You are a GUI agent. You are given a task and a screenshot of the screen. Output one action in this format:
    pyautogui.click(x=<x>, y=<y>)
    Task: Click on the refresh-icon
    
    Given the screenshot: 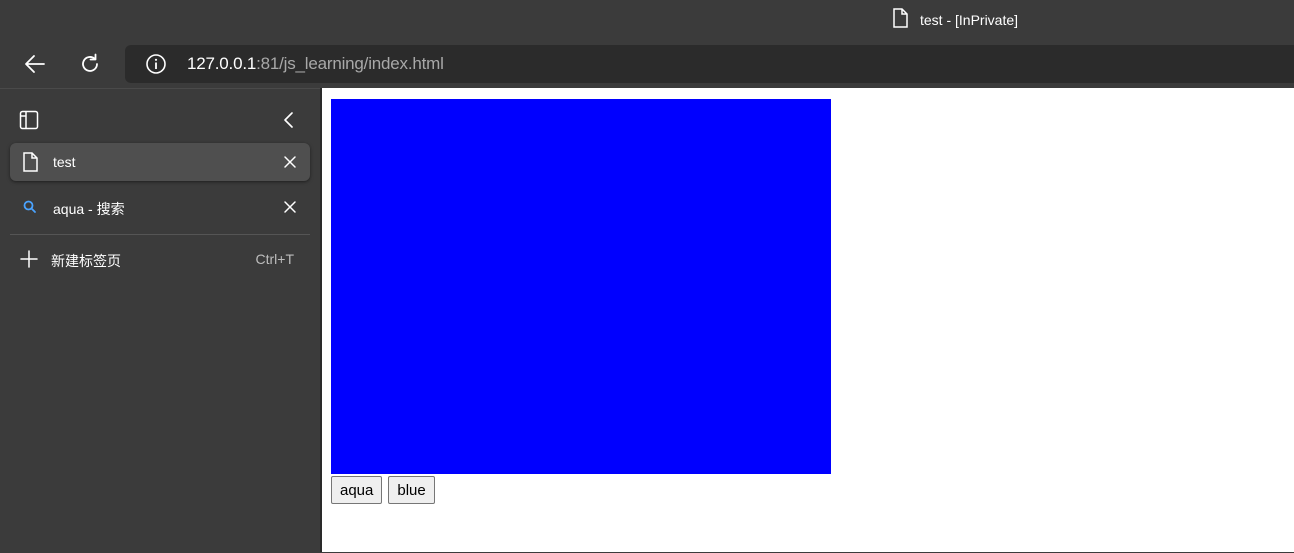 What is the action you would take?
    pyautogui.click(x=90, y=62)
    